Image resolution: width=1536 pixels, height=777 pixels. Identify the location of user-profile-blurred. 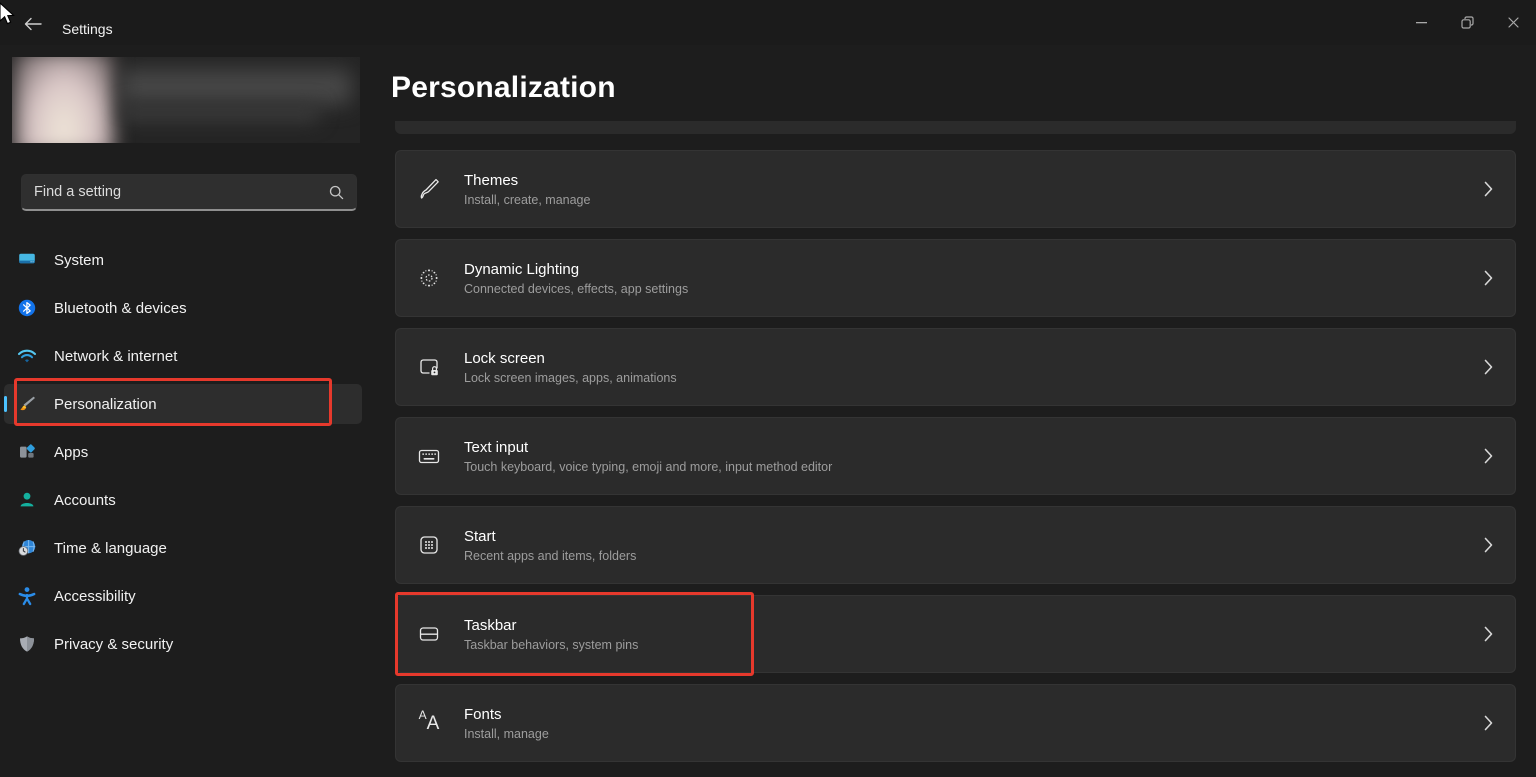
(186, 100).